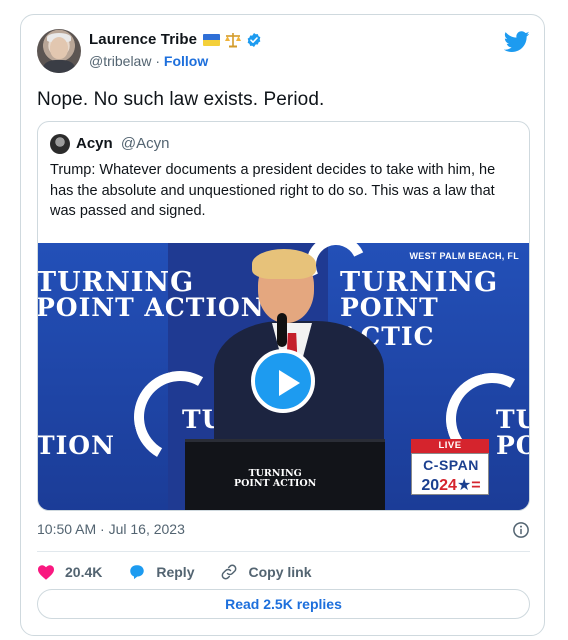  I want to click on author-name-row: Laurence Tribe, so click(175, 39).